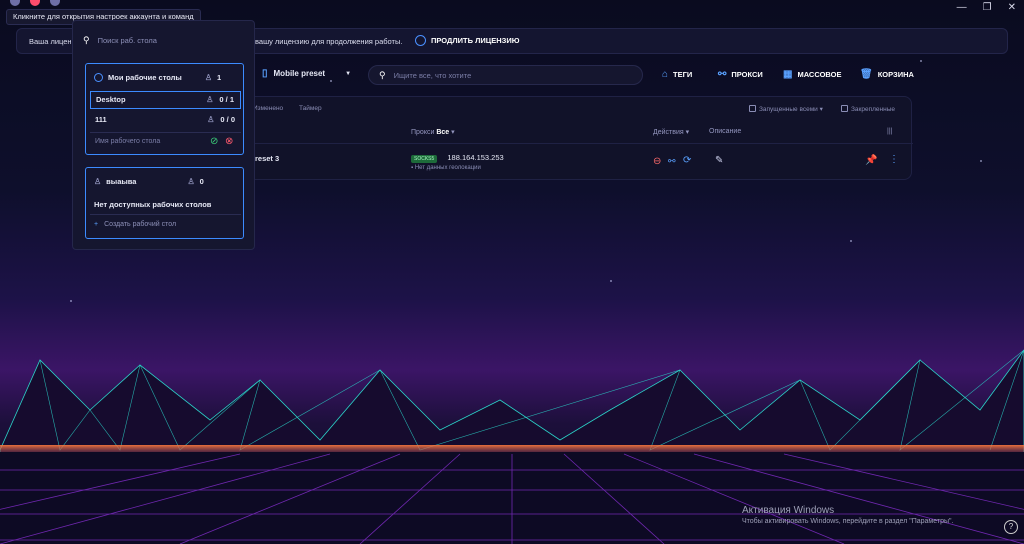 The height and width of the screenshot is (544, 1024). Describe the element at coordinates (50, 41) in the screenshot. I see `banner-prefix: Ваша лицен` at that location.